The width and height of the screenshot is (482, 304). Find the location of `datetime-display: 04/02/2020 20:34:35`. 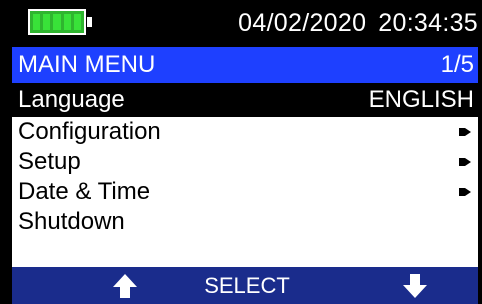

datetime-display: 04/02/2020 20:34:35 is located at coordinates (358, 23).